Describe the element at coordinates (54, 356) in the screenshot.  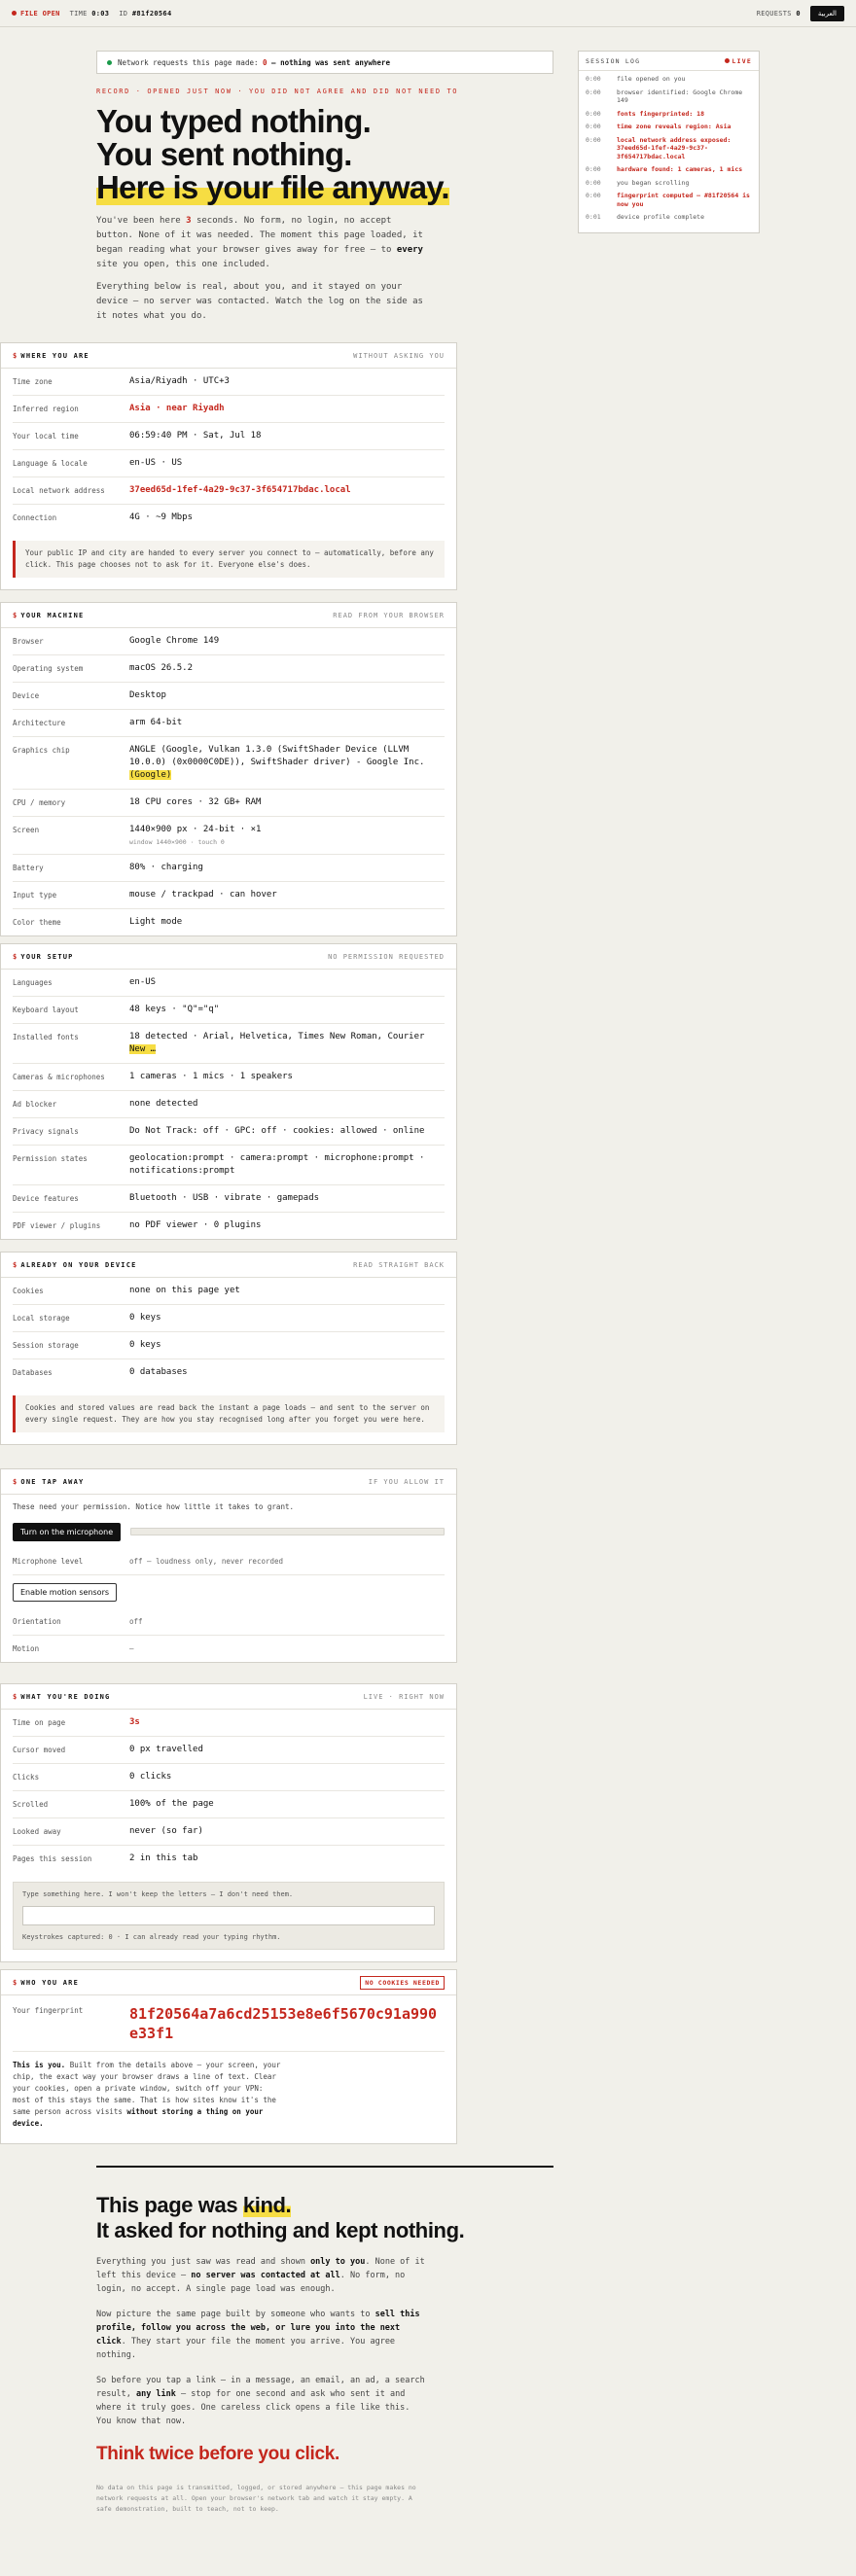
I see `card-title: WHERE YOU ARE` at that location.